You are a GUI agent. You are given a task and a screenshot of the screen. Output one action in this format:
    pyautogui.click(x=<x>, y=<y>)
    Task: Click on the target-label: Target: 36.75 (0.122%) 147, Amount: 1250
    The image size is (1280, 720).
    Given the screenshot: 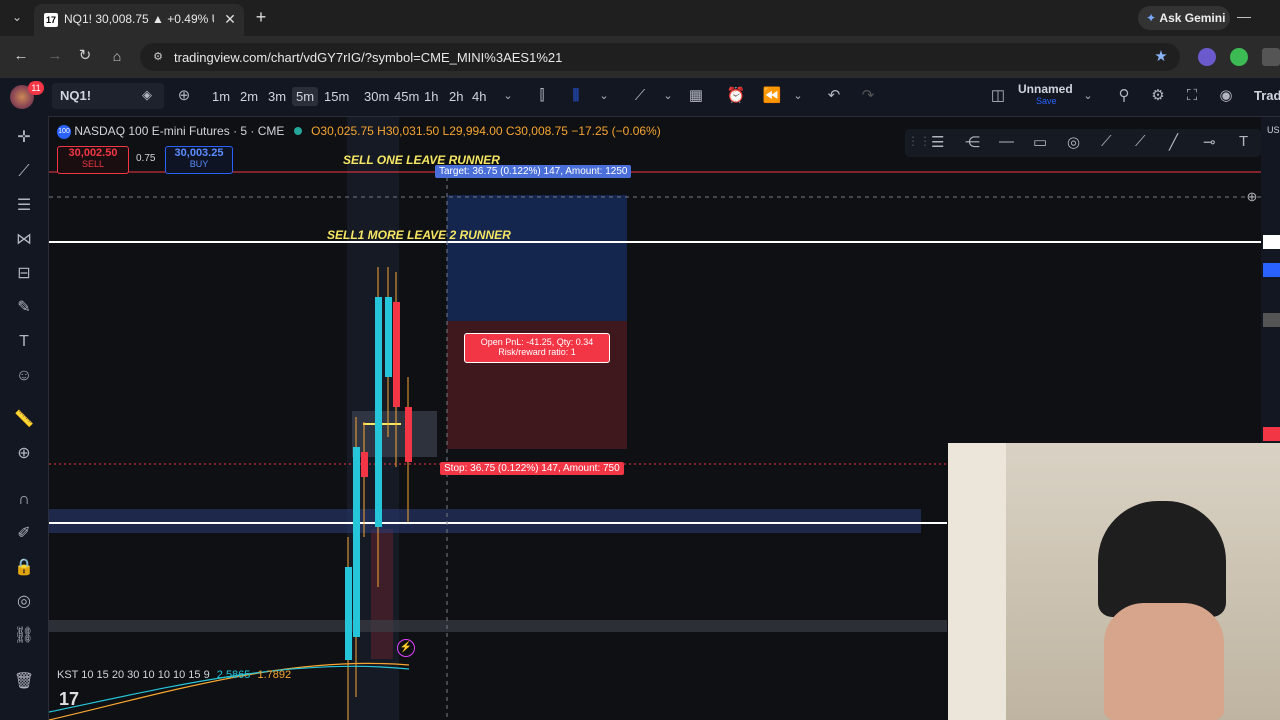 What is the action you would take?
    pyautogui.click(x=533, y=171)
    